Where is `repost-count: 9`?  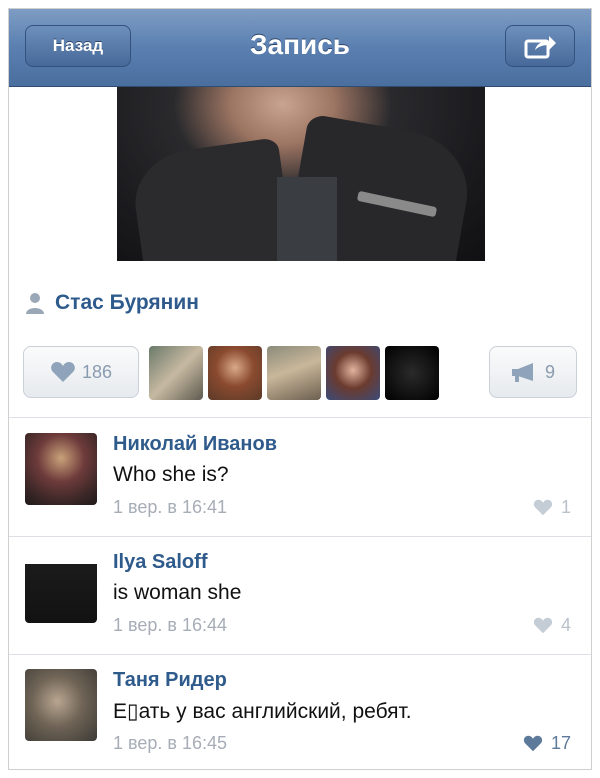 repost-count: 9 is located at coordinates (549, 371).